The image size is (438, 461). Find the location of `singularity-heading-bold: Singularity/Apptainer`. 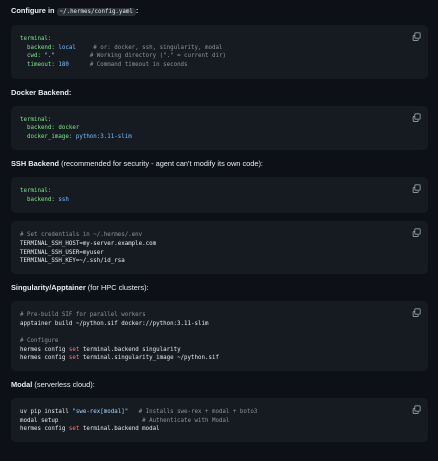

singularity-heading-bold: Singularity/Apptainer is located at coordinates (48, 287).